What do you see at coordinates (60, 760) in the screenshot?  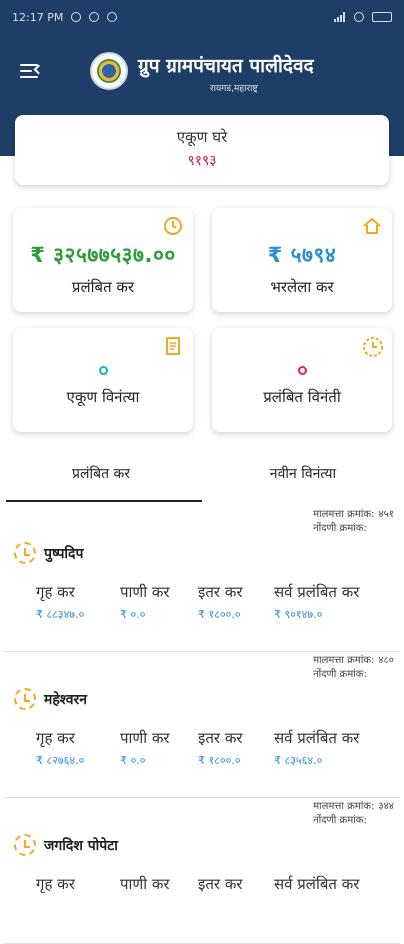 I see `house-tax-value: ₹ ८२७६४.०` at bounding box center [60, 760].